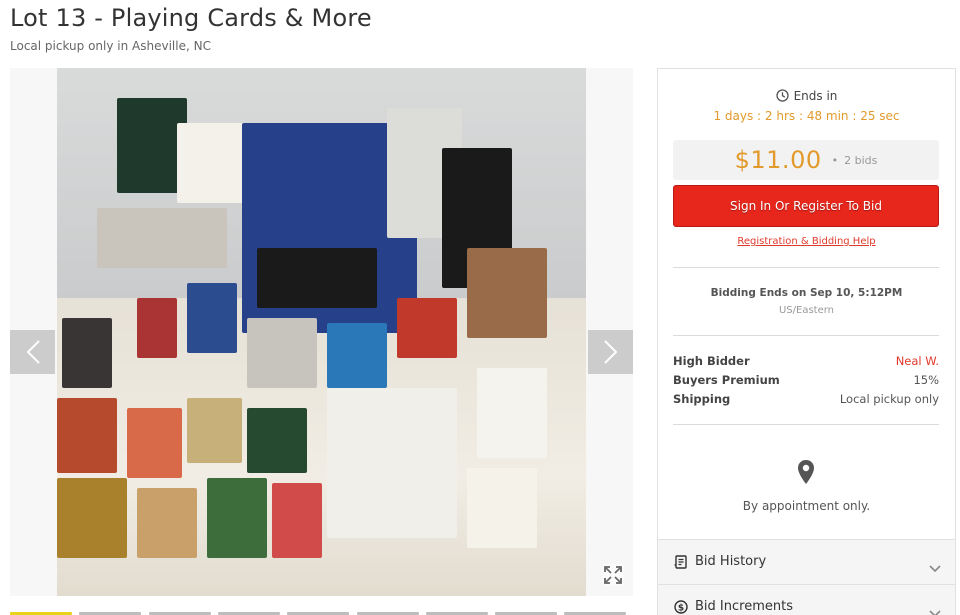  I want to click on detail-value: 15%, so click(926, 380).